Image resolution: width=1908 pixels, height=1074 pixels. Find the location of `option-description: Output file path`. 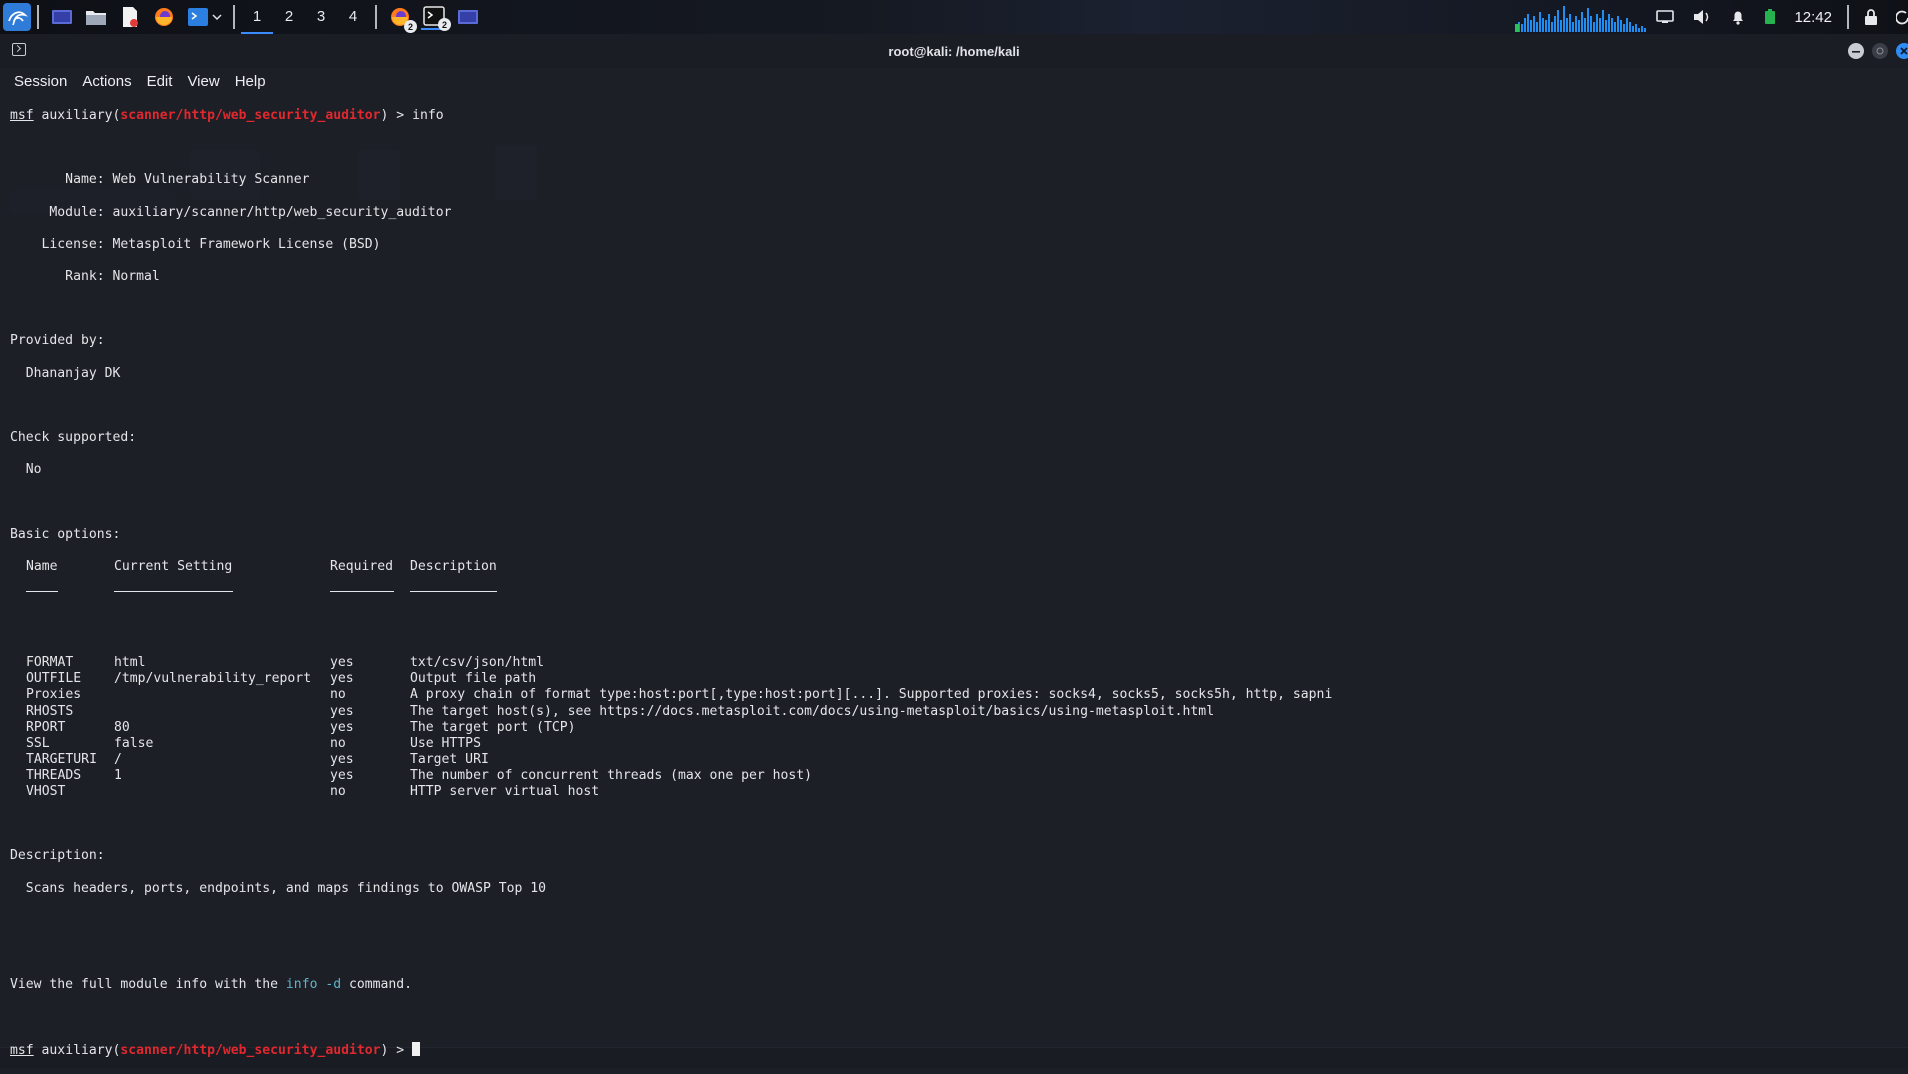

option-description: Output file path is located at coordinates (473, 679).